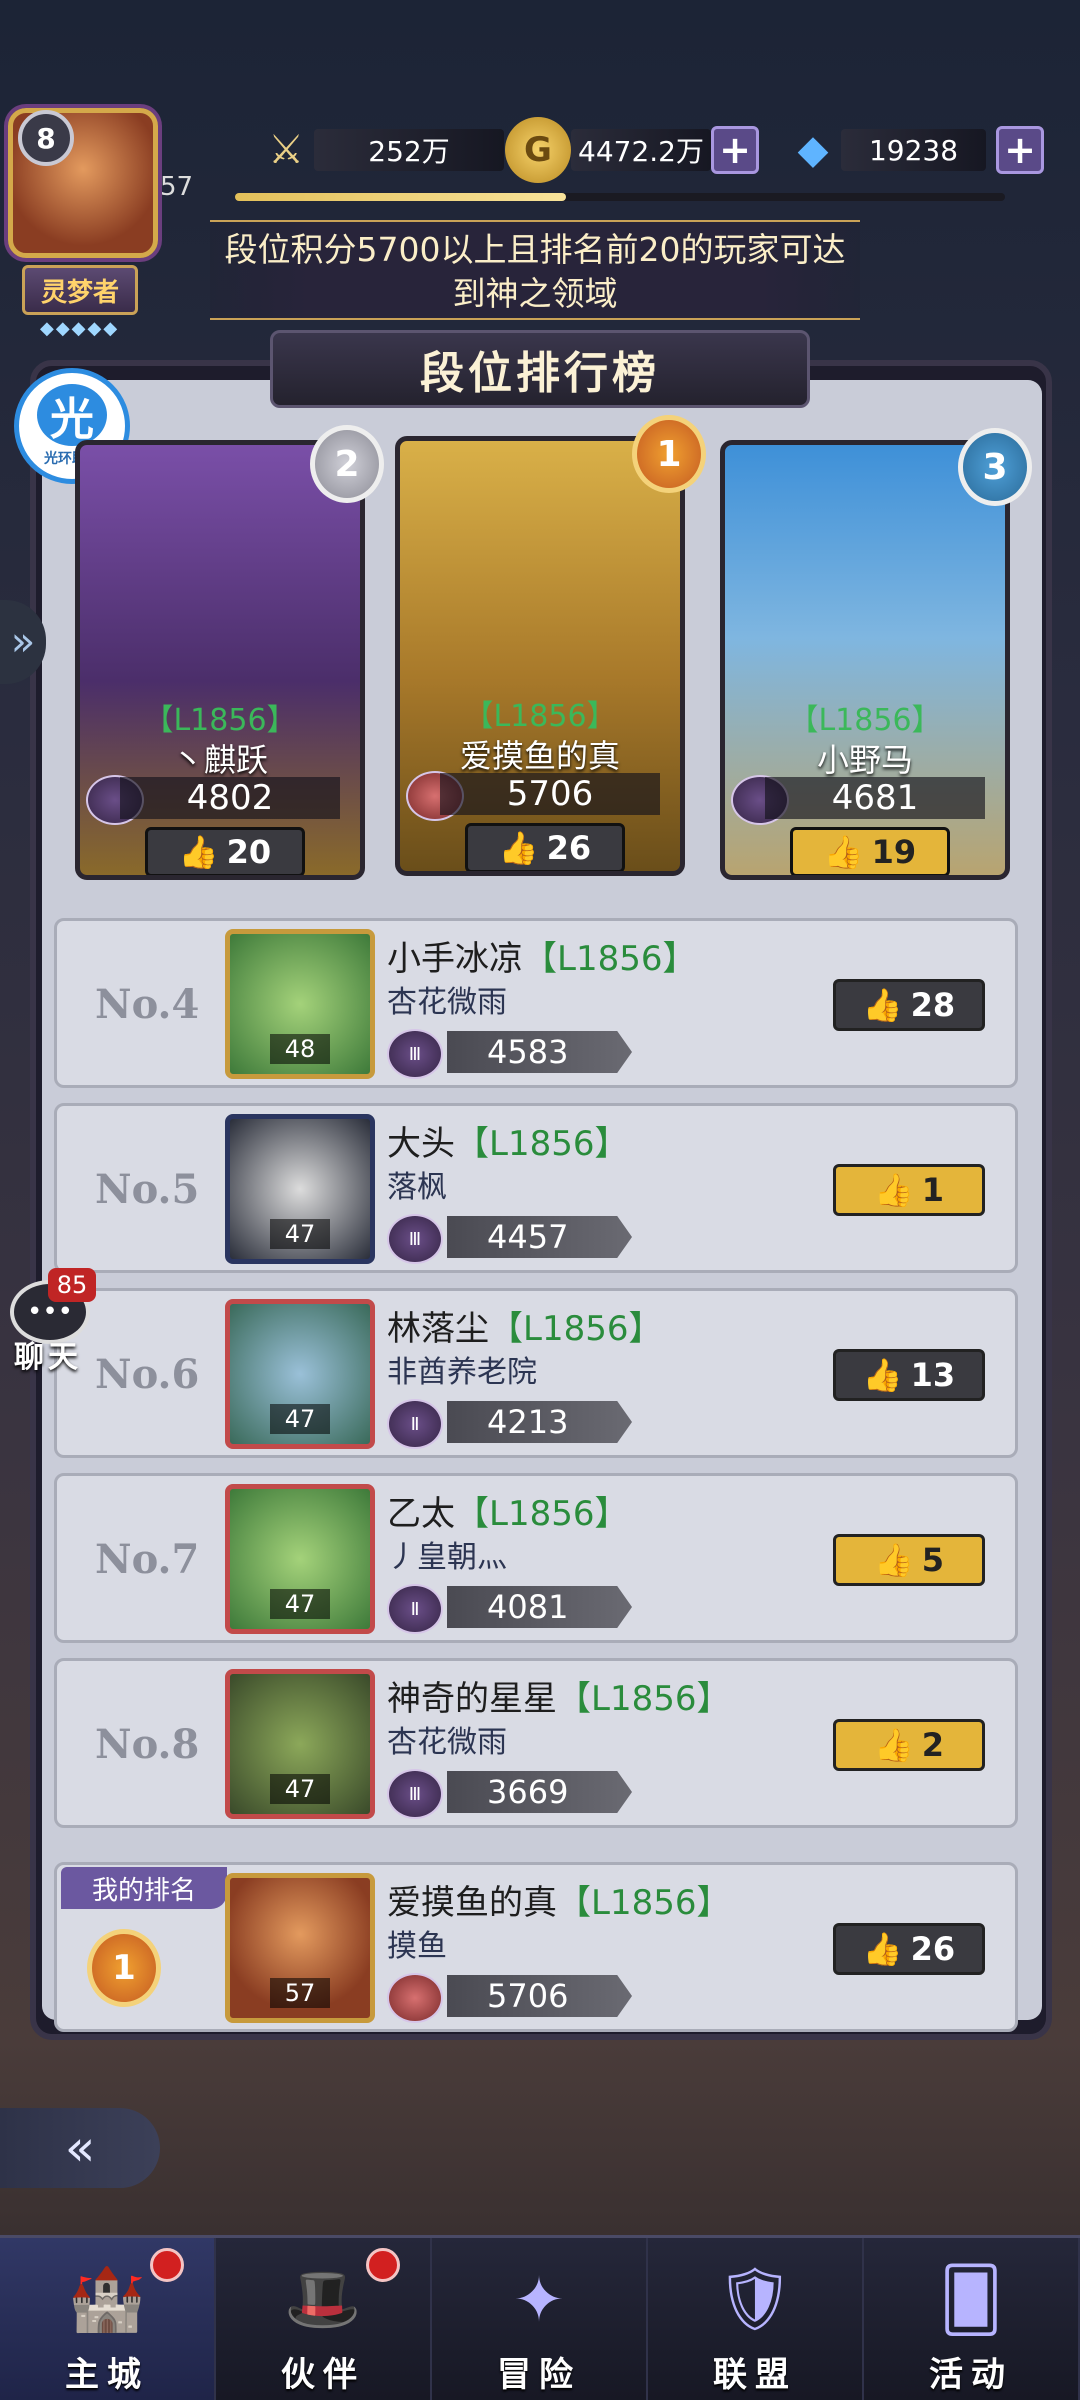  I want to click on guild-name: 非酋养老院, so click(462, 1372).